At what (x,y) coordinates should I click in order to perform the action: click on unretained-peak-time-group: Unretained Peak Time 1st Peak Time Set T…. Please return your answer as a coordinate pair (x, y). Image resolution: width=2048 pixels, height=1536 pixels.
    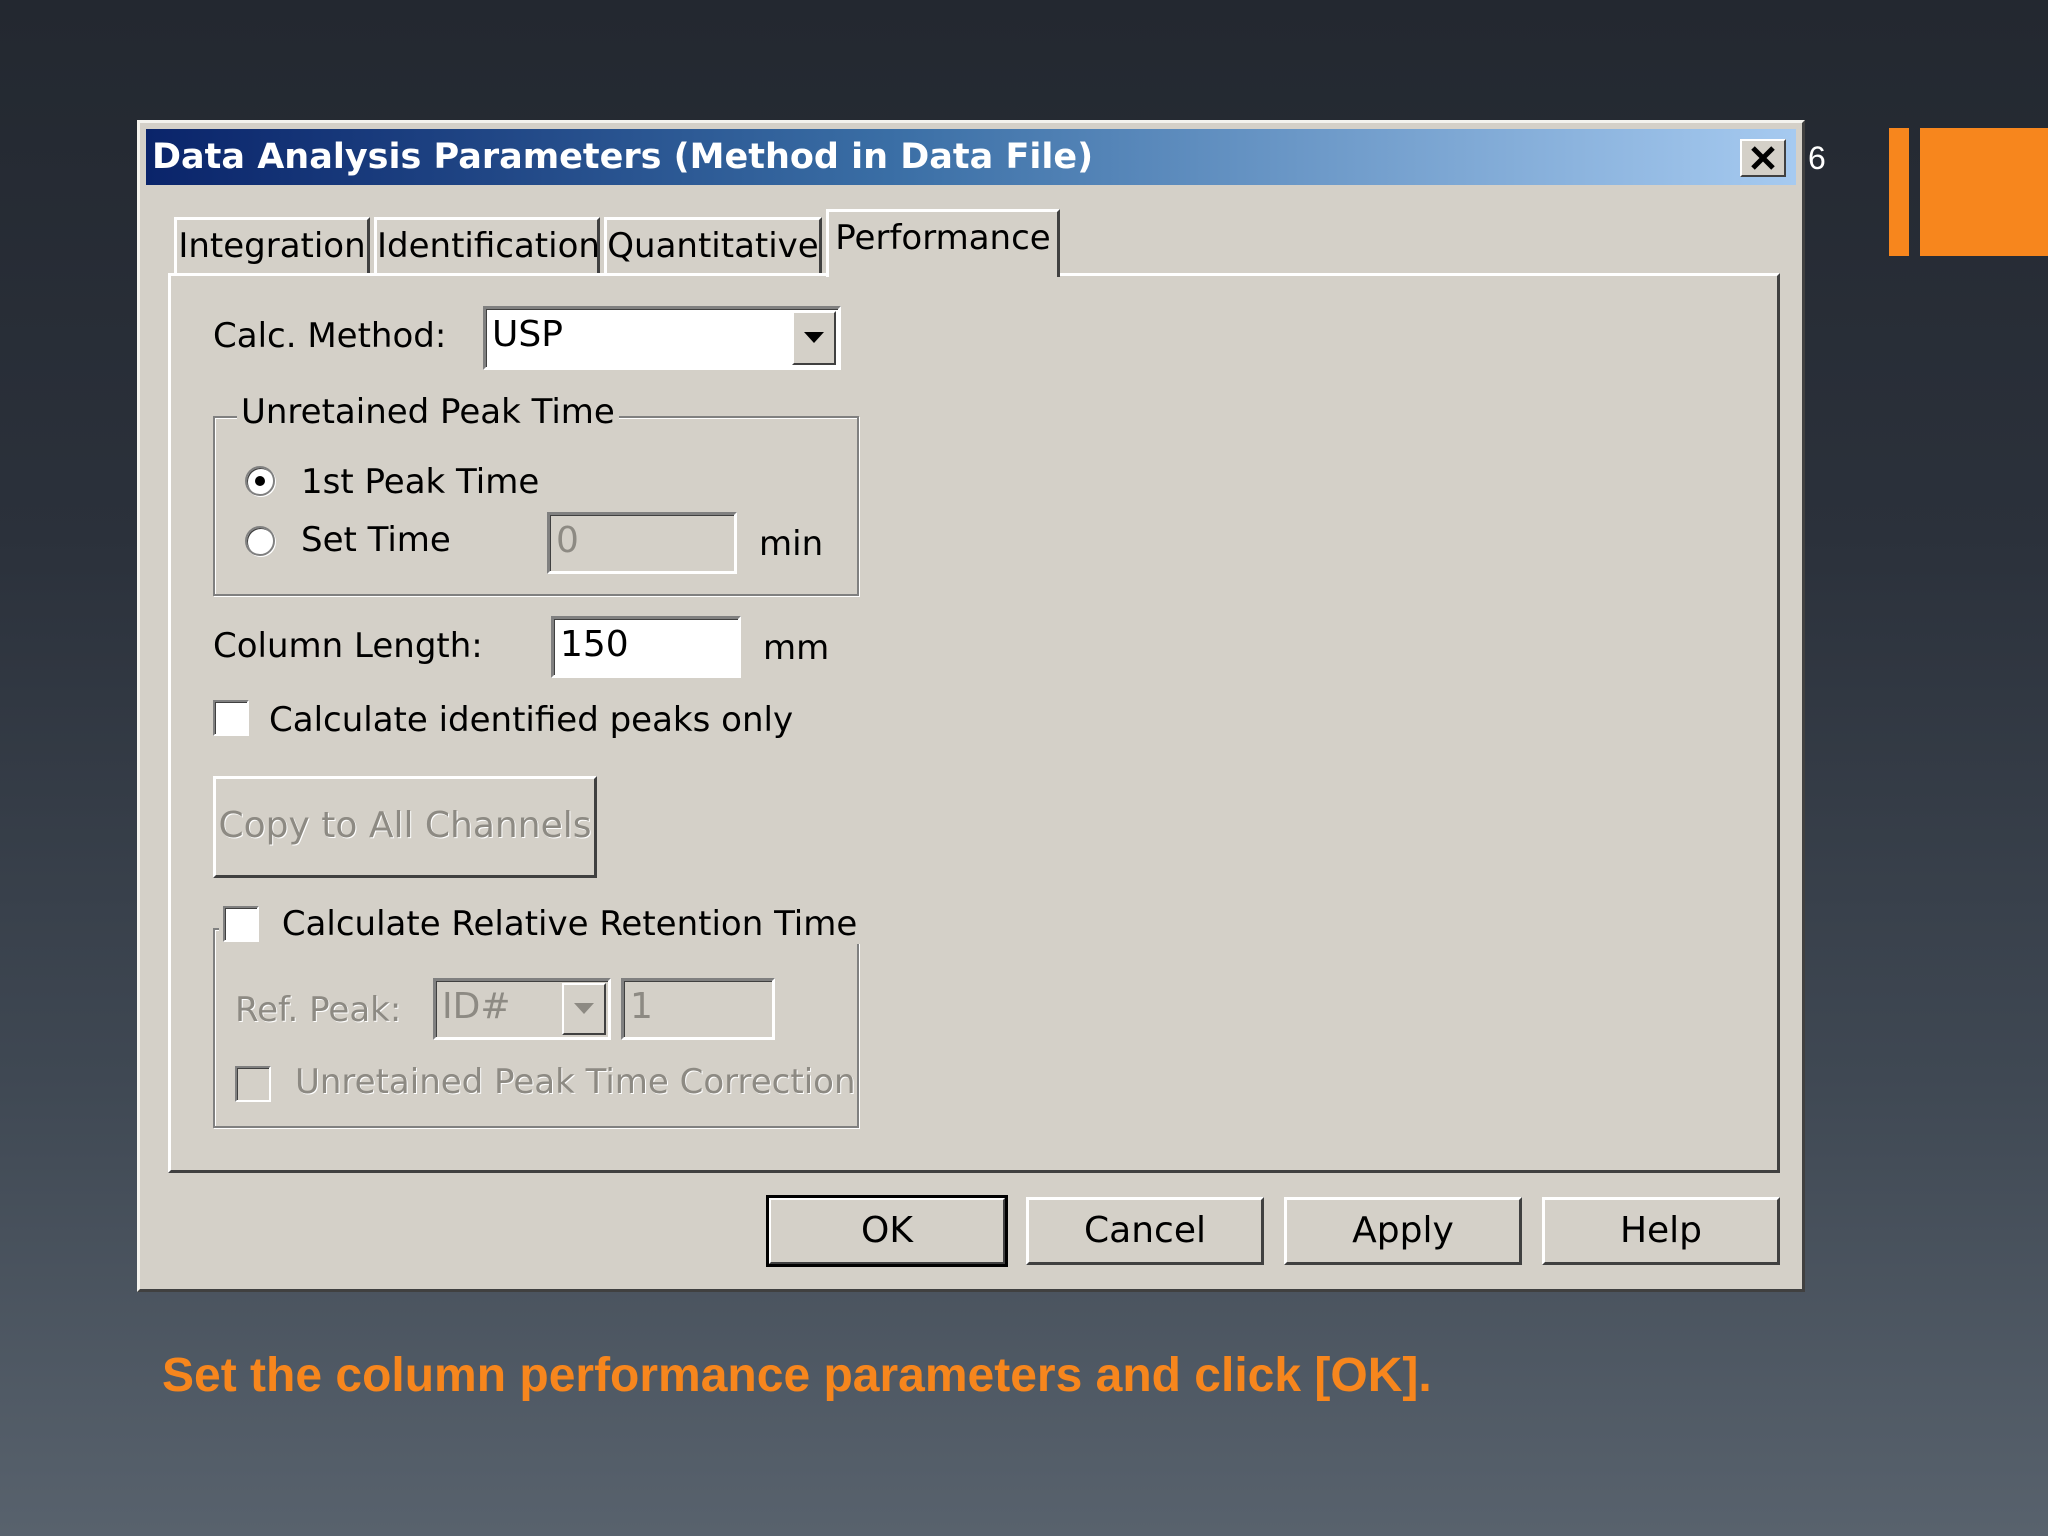
    Looking at the image, I should click on (536, 494).